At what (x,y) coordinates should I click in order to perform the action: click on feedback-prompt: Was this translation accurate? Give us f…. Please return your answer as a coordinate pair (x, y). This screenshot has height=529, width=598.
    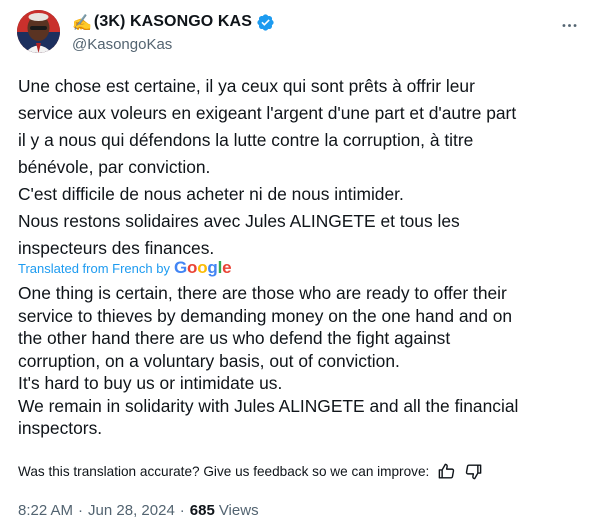
    Looking at the image, I should click on (224, 471).